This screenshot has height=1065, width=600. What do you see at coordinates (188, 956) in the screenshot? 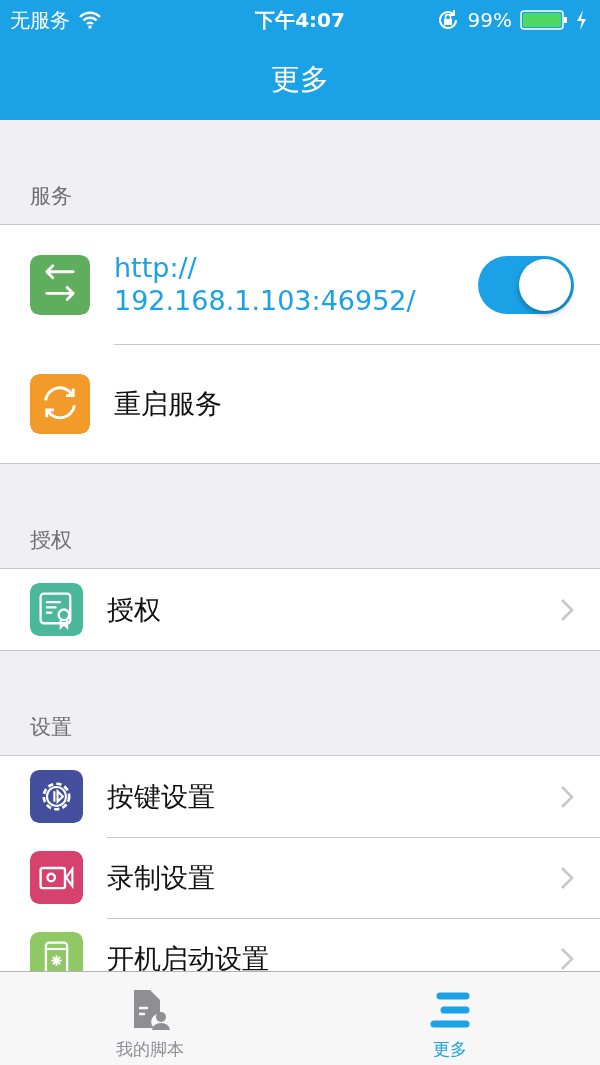
I see `row-label: 开机启动设置` at bounding box center [188, 956].